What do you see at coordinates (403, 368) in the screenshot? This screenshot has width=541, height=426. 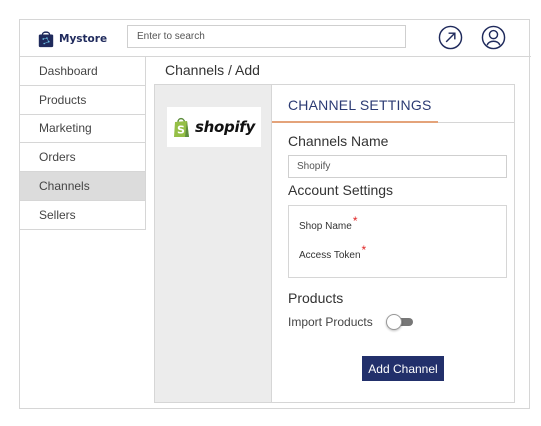 I see `add-channel-button: Add Channel` at bounding box center [403, 368].